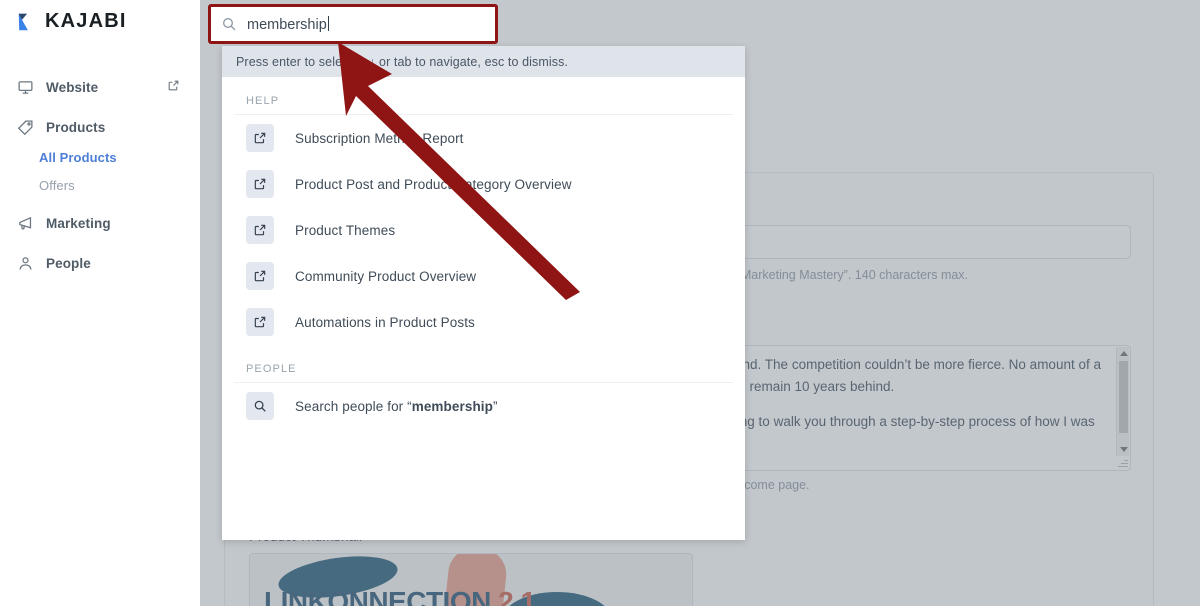 Image resolution: width=1200 pixels, height=606 pixels. I want to click on dropdown-item-label: Subscription Metrics Report, so click(379, 138).